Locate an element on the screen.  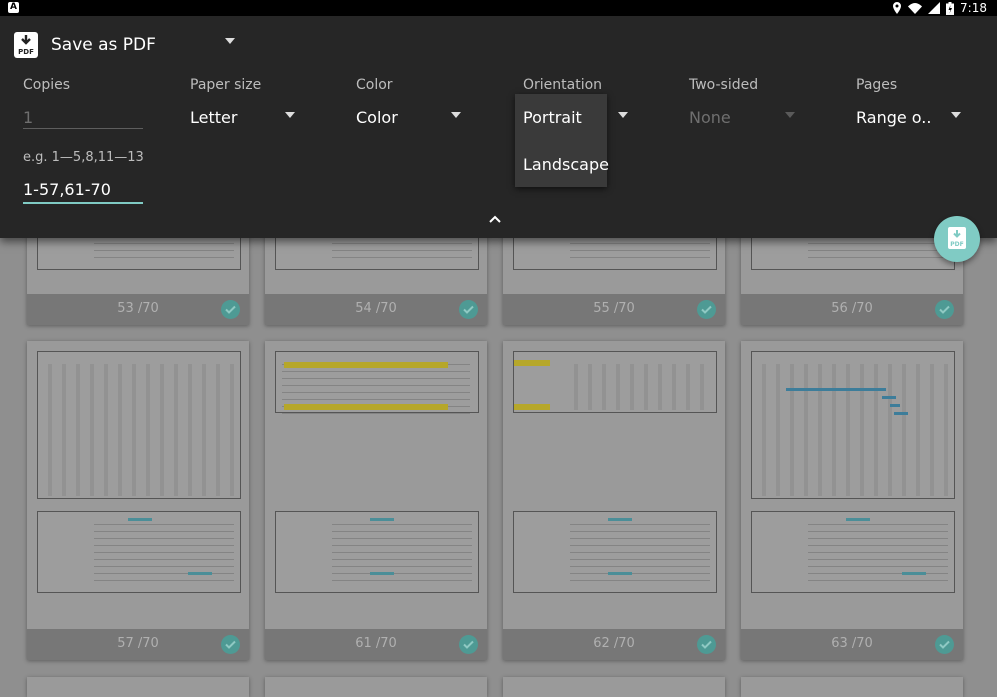
status-icons: 7:18 is located at coordinates (939, 8).